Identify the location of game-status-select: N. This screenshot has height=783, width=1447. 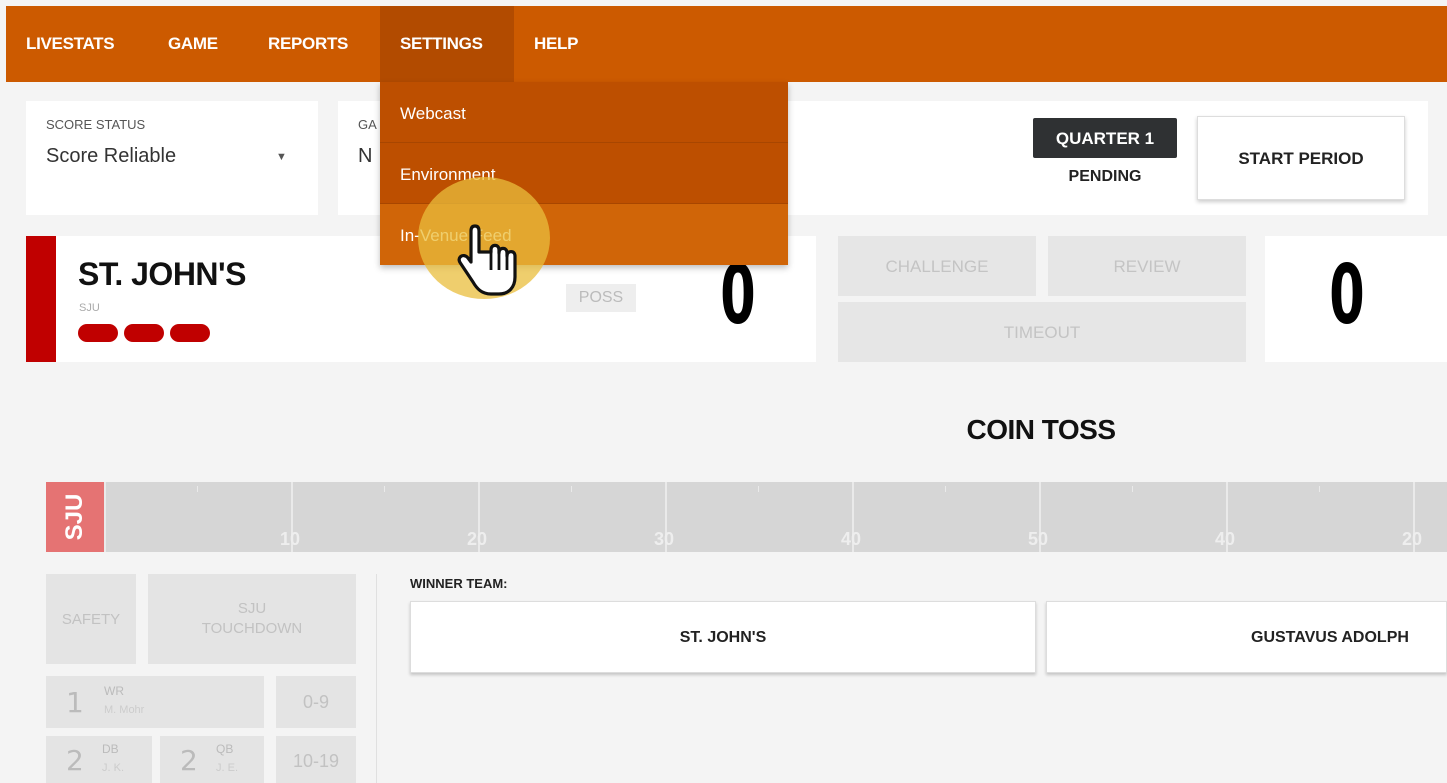
(365, 156).